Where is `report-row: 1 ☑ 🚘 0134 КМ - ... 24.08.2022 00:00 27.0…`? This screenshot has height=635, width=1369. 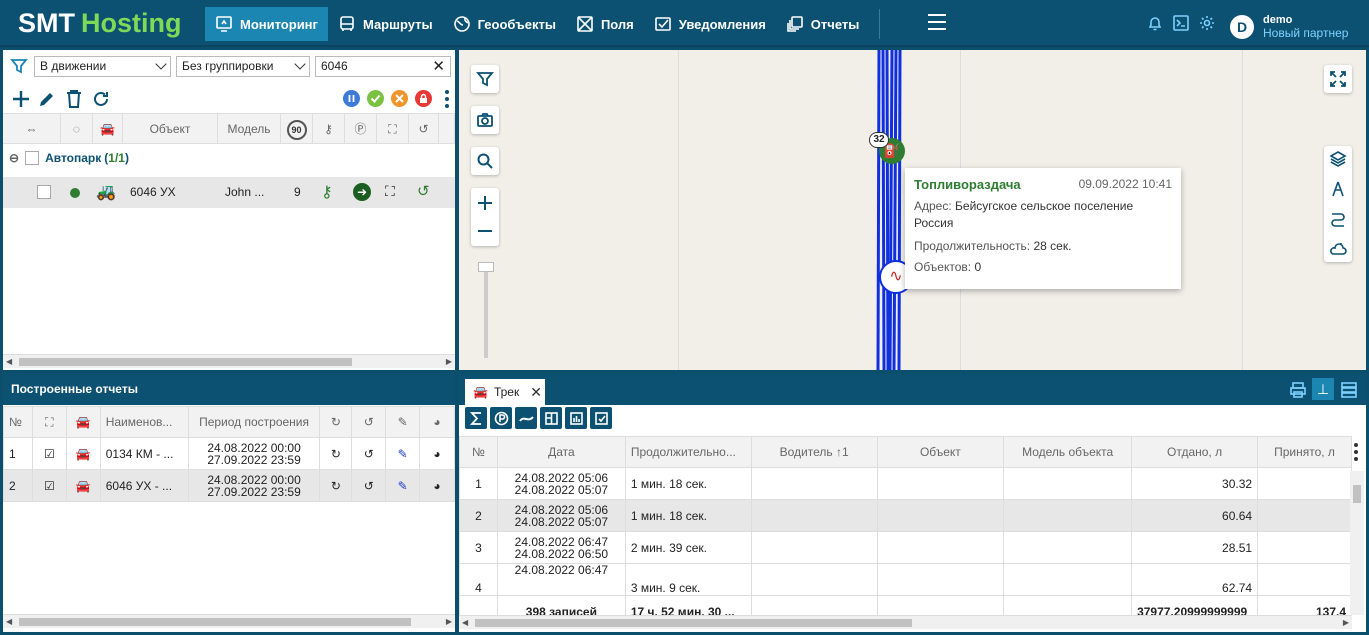 report-row: 1 ☑ 🚘 0134 КМ - ... 24.08.2022 00:00 27.0… is located at coordinates (229, 453).